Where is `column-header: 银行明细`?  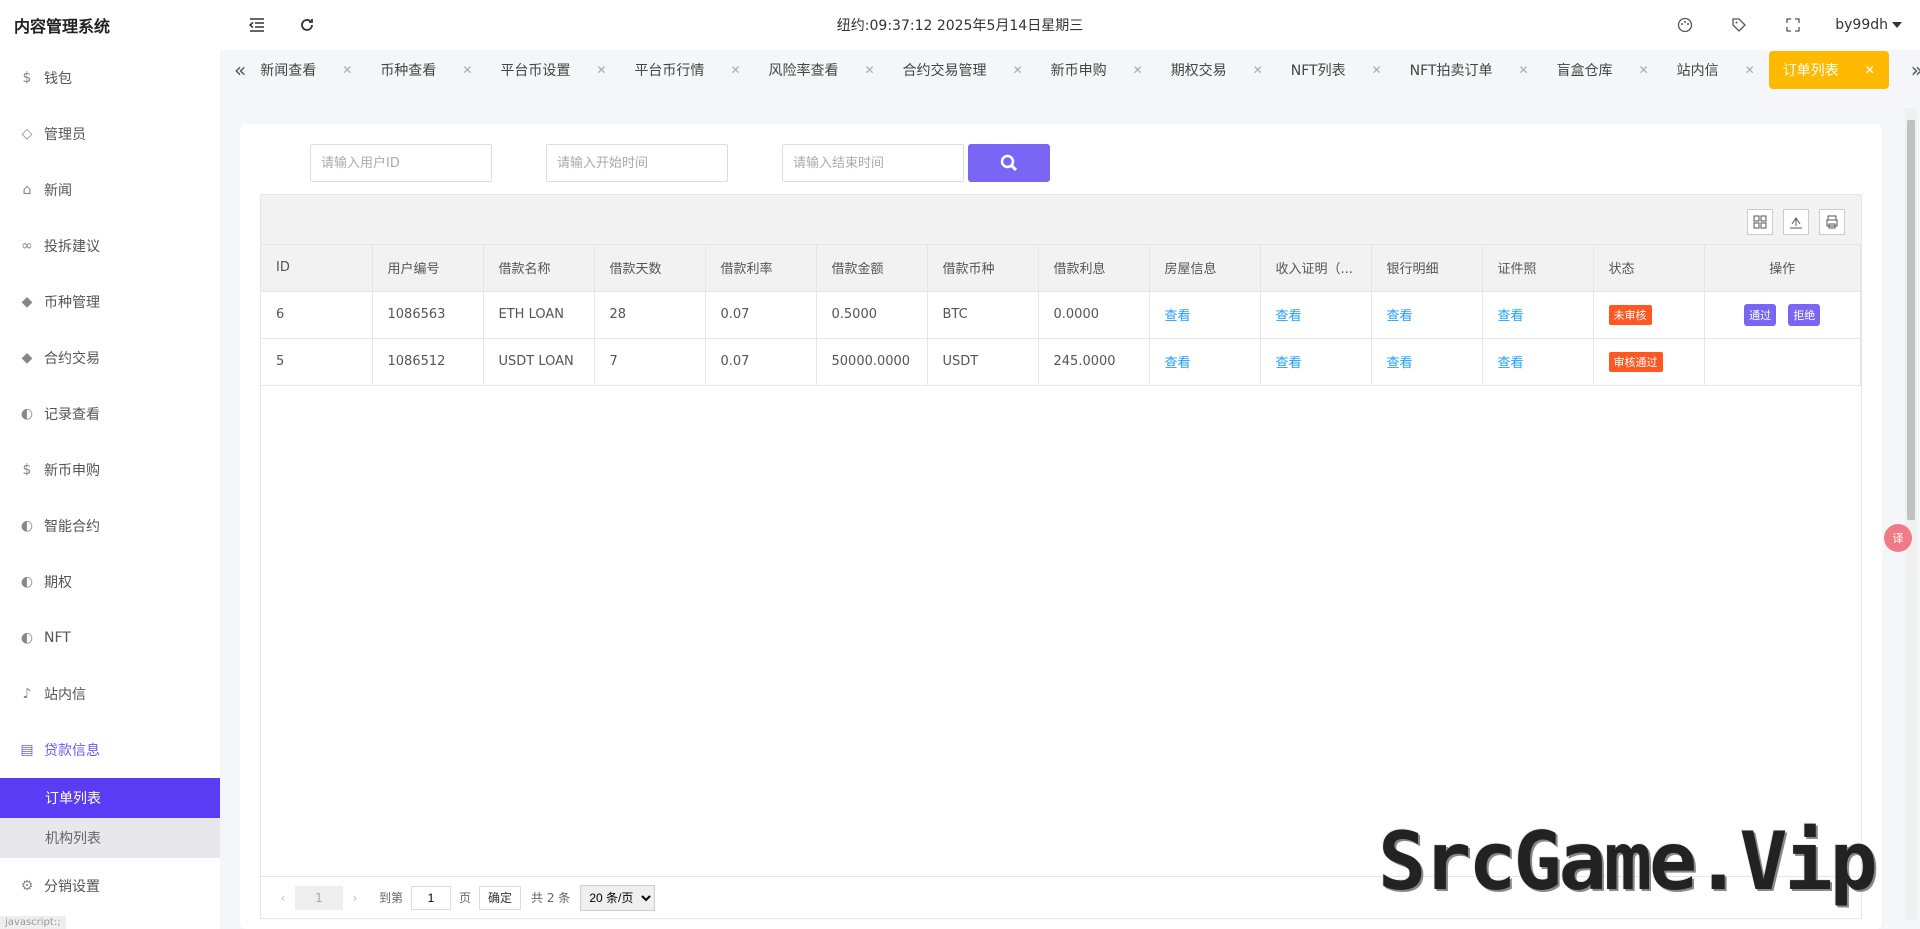 column-header: 银行明细 is located at coordinates (1427, 268).